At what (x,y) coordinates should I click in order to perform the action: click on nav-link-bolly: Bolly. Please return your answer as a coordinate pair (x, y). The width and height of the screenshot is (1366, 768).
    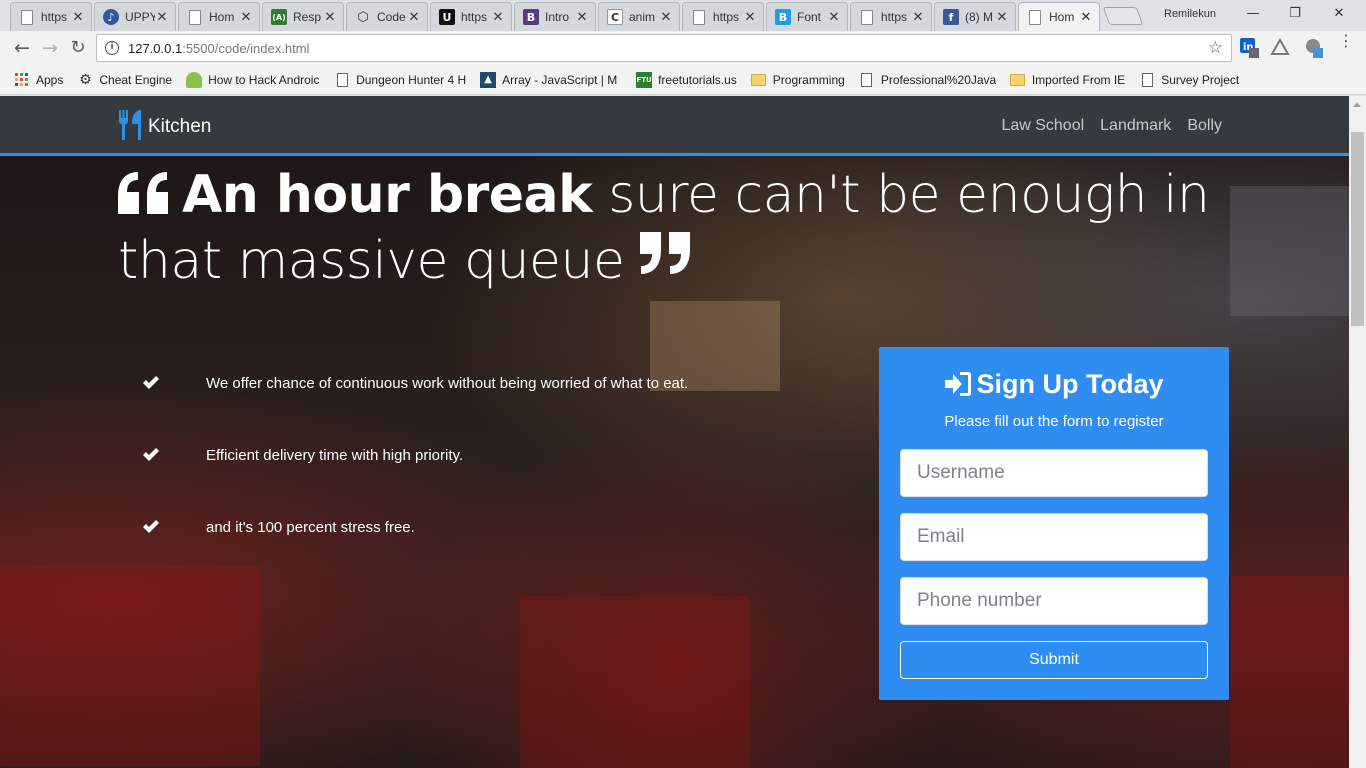
    Looking at the image, I should click on (1204, 126).